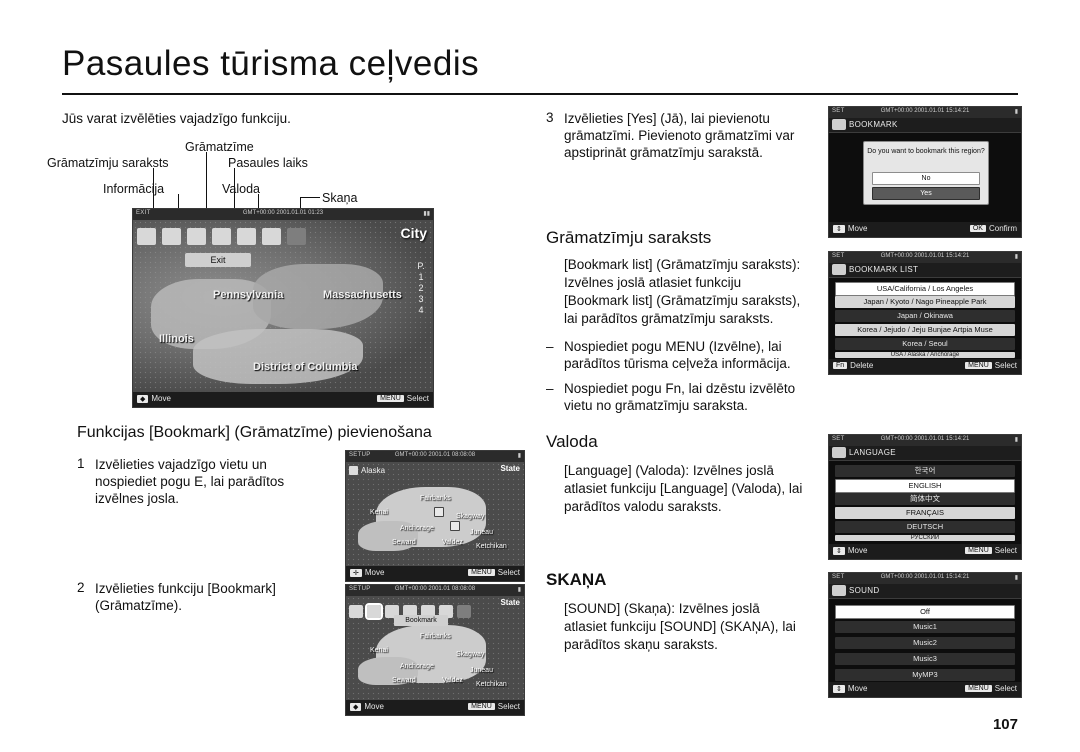  What do you see at coordinates (926, 151) in the screenshot?
I see `confirm-dialog-text: Do you want to bookmark this region?` at bounding box center [926, 151].